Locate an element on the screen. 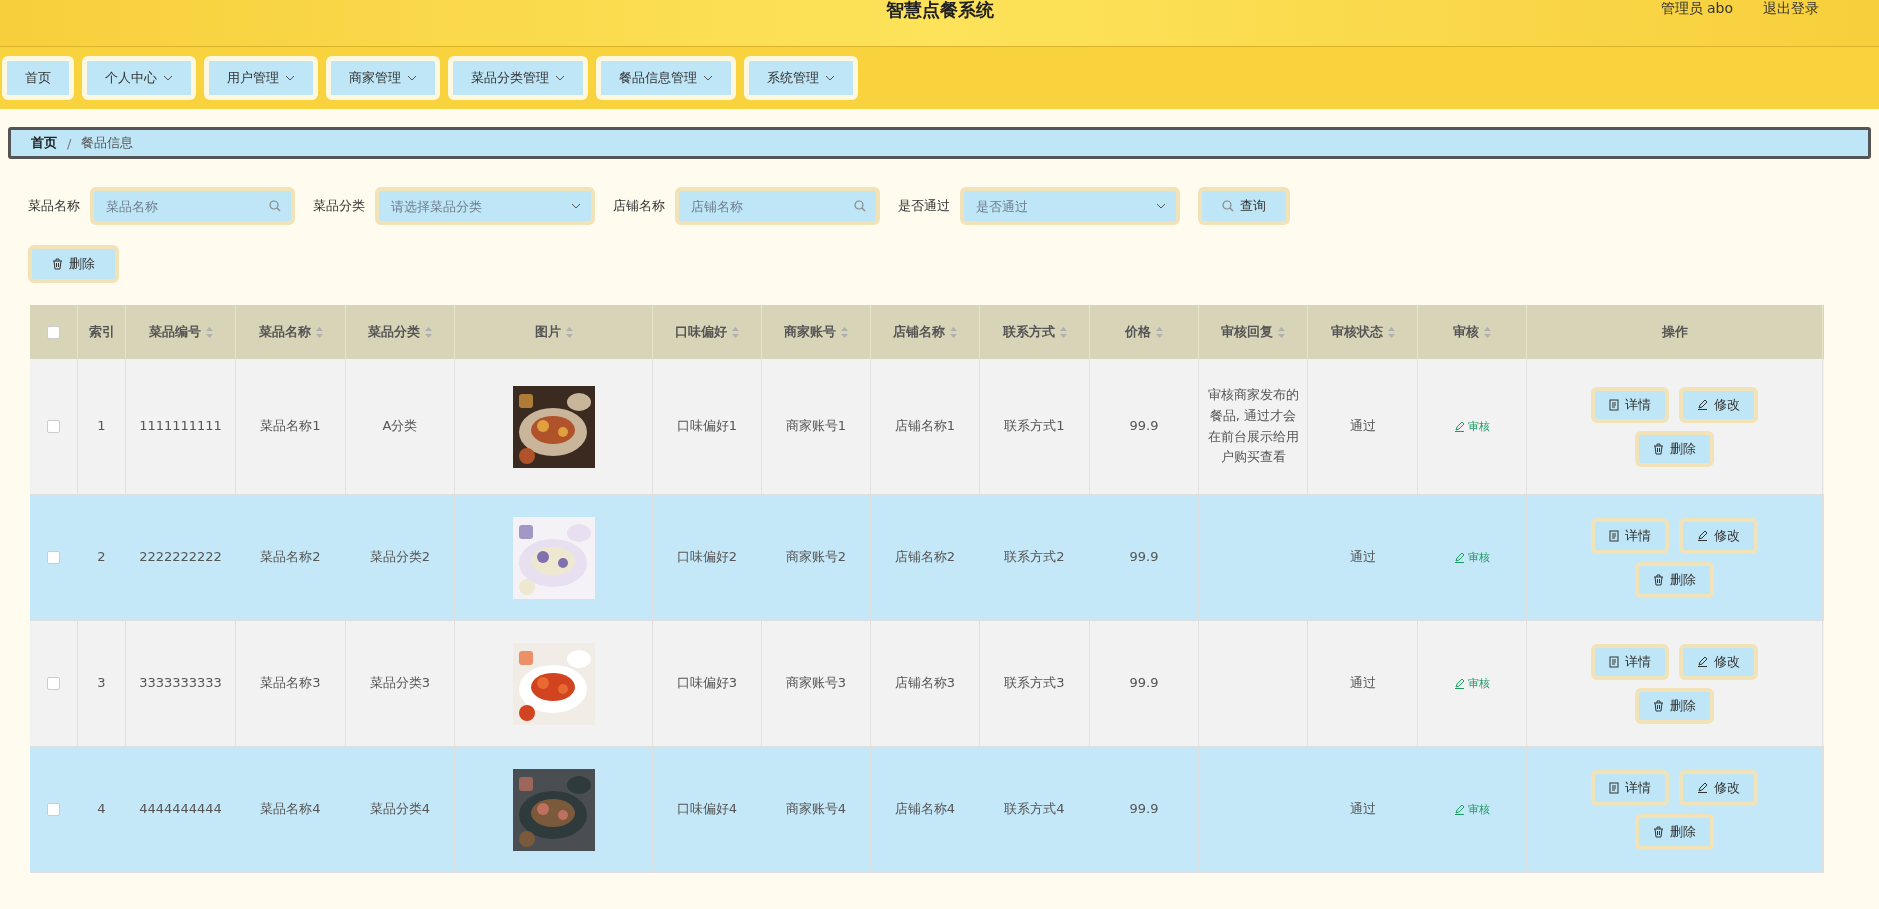 This screenshot has height=909, width=1879. column-header: 审核回复 is located at coordinates (1247, 332).